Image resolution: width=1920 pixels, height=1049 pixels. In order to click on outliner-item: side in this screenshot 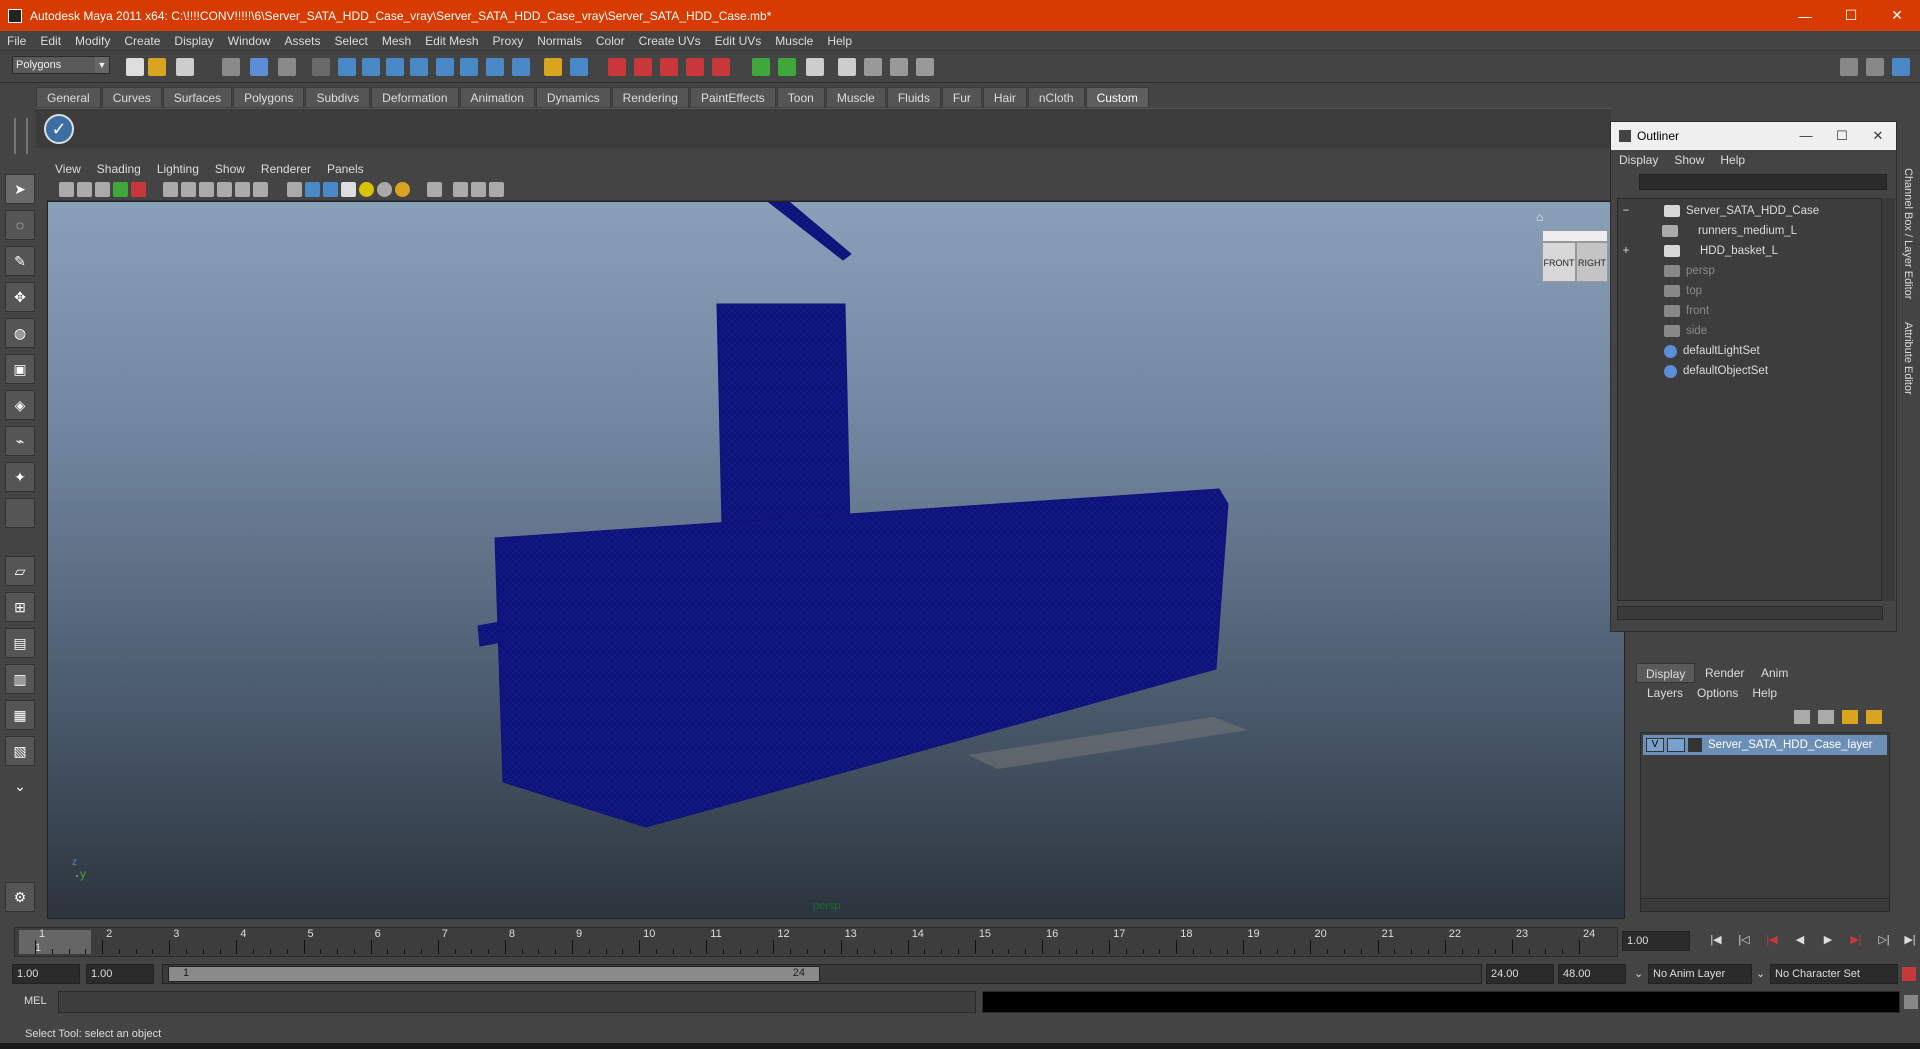, I will do `click(1748, 331)`.